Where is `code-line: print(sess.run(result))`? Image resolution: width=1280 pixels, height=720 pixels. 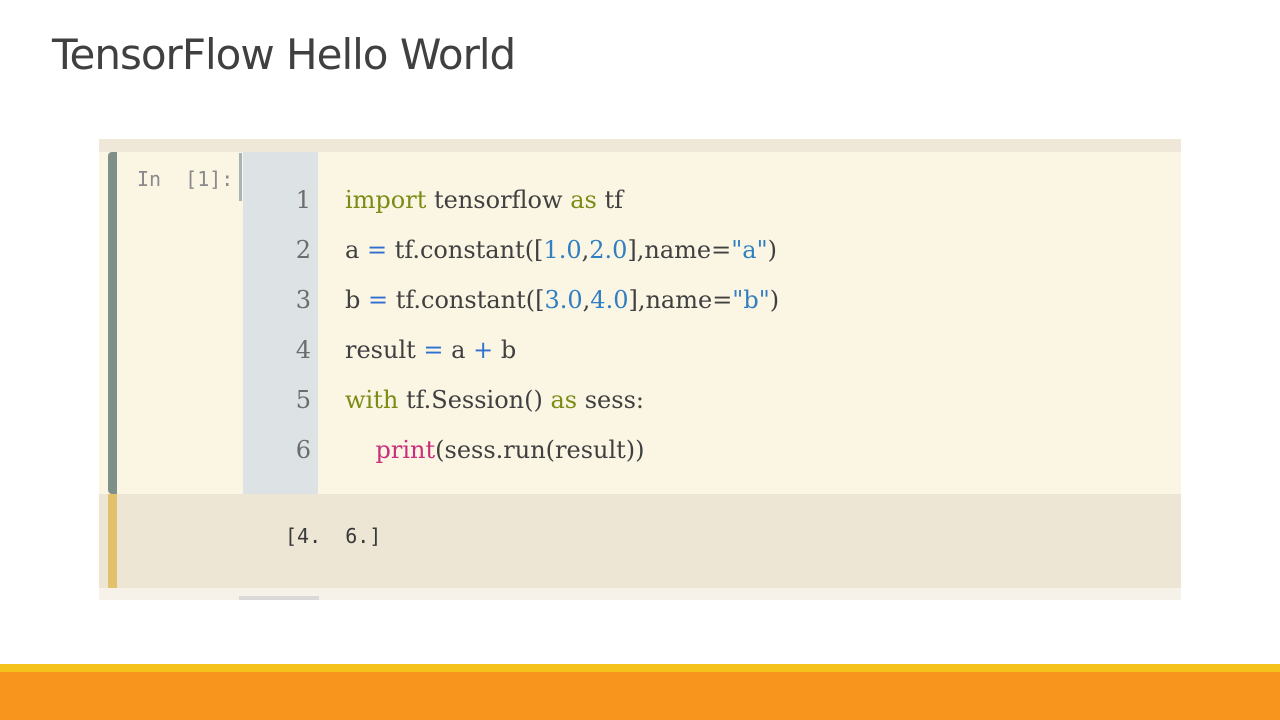
code-line: print(sess.run(result)) is located at coordinates (495, 450).